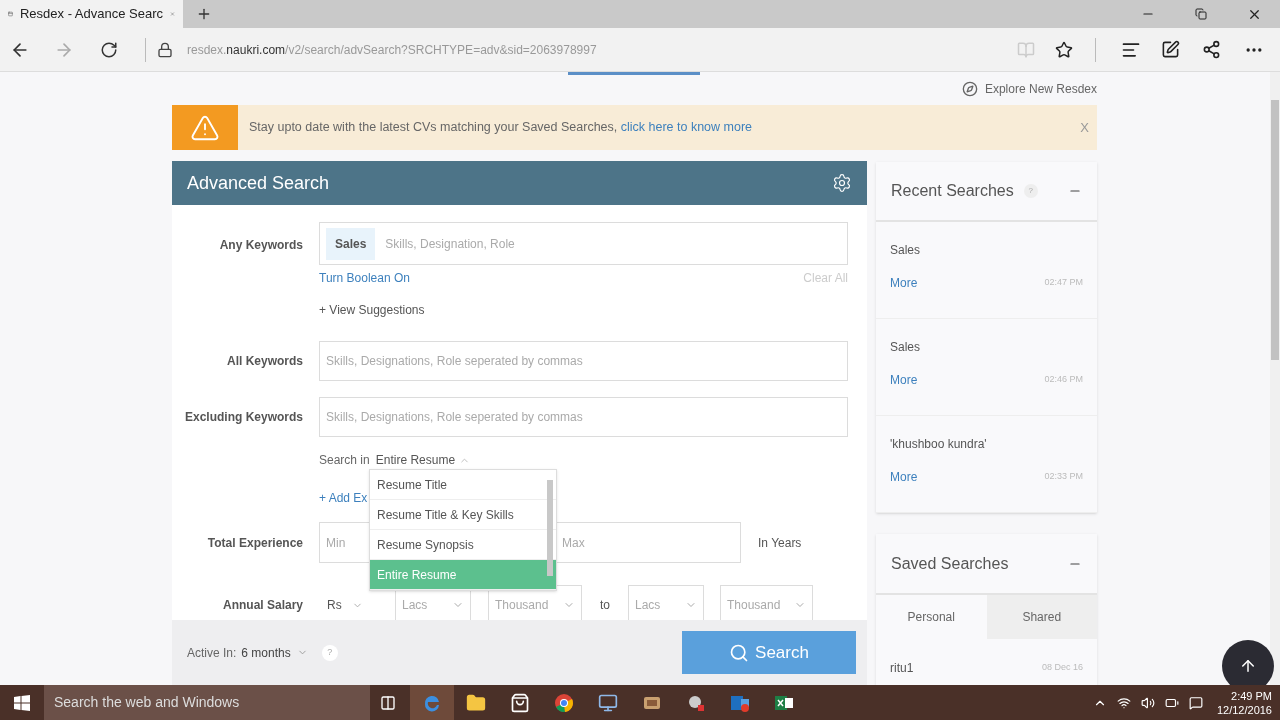 Image resolution: width=1280 pixels, height=720 pixels. I want to click on unit-text: In Years, so click(780, 543).